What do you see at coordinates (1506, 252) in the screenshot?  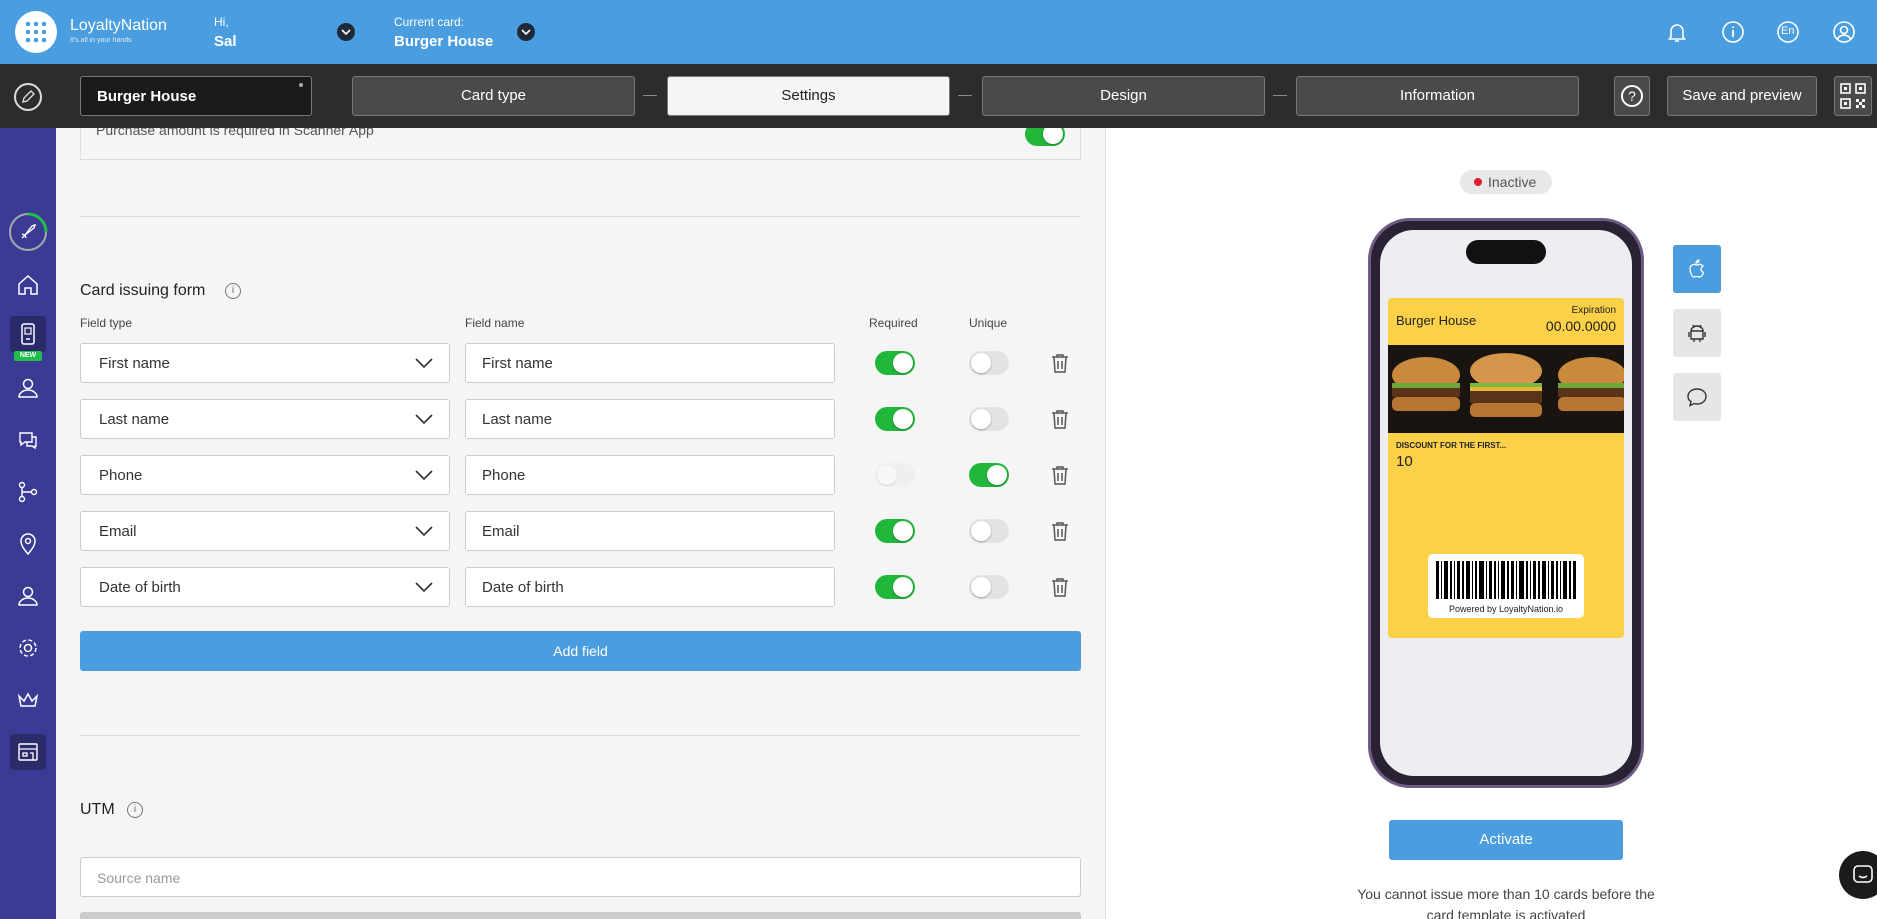 I see `dynamic-island` at bounding box center [1506, 252].